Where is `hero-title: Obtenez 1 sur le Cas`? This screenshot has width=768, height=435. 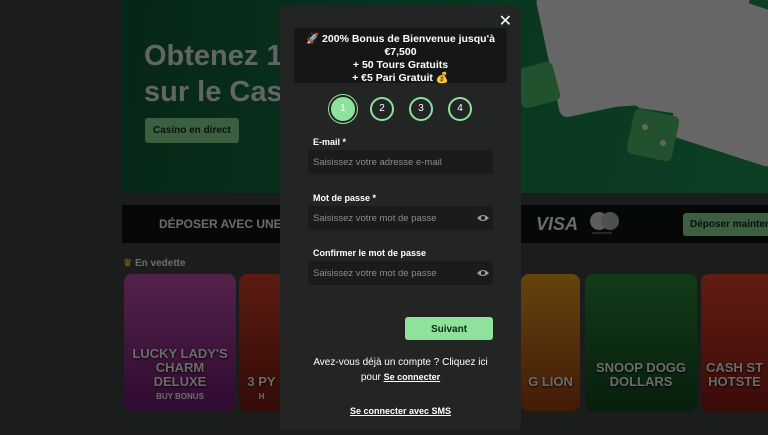
hero-title: Obtenez 1 sur le Cas is located at coordinates (213, 74).